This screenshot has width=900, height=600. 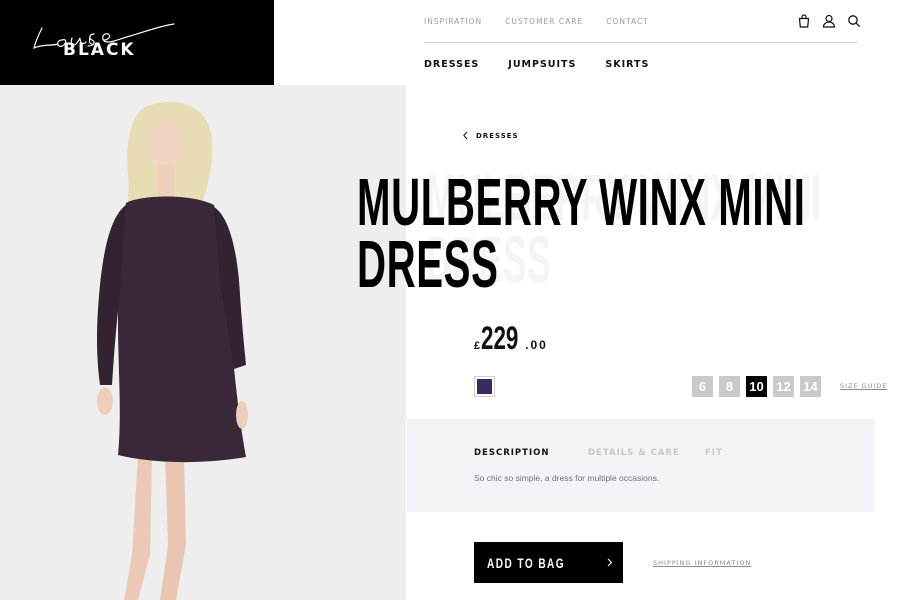 What do you see at coordinates (497, 135) in the screenshot?
I see `breadcrumb-label: DRESSES` at bounding box center [497, 135].